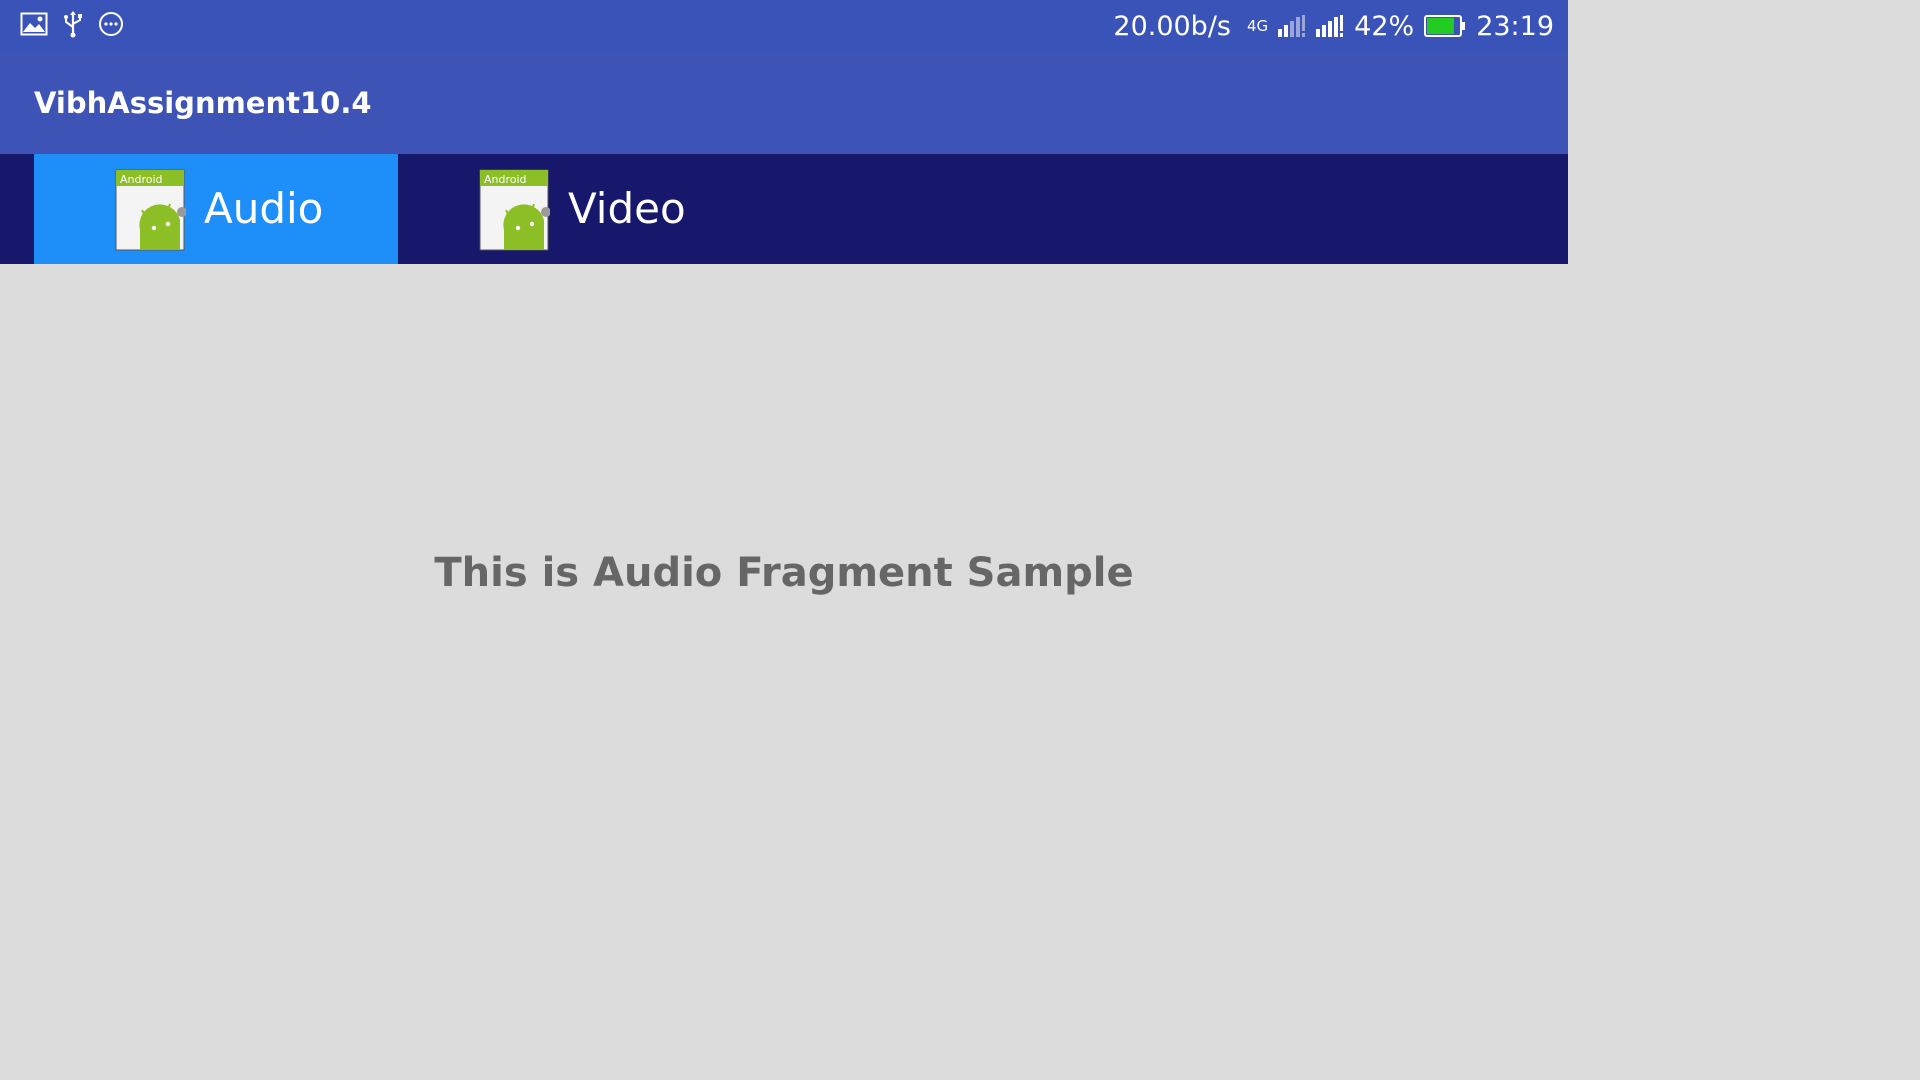 This screenshot has width=1920, height=1080. I want to click on battery-percent: 42%, so click(1384, 26).